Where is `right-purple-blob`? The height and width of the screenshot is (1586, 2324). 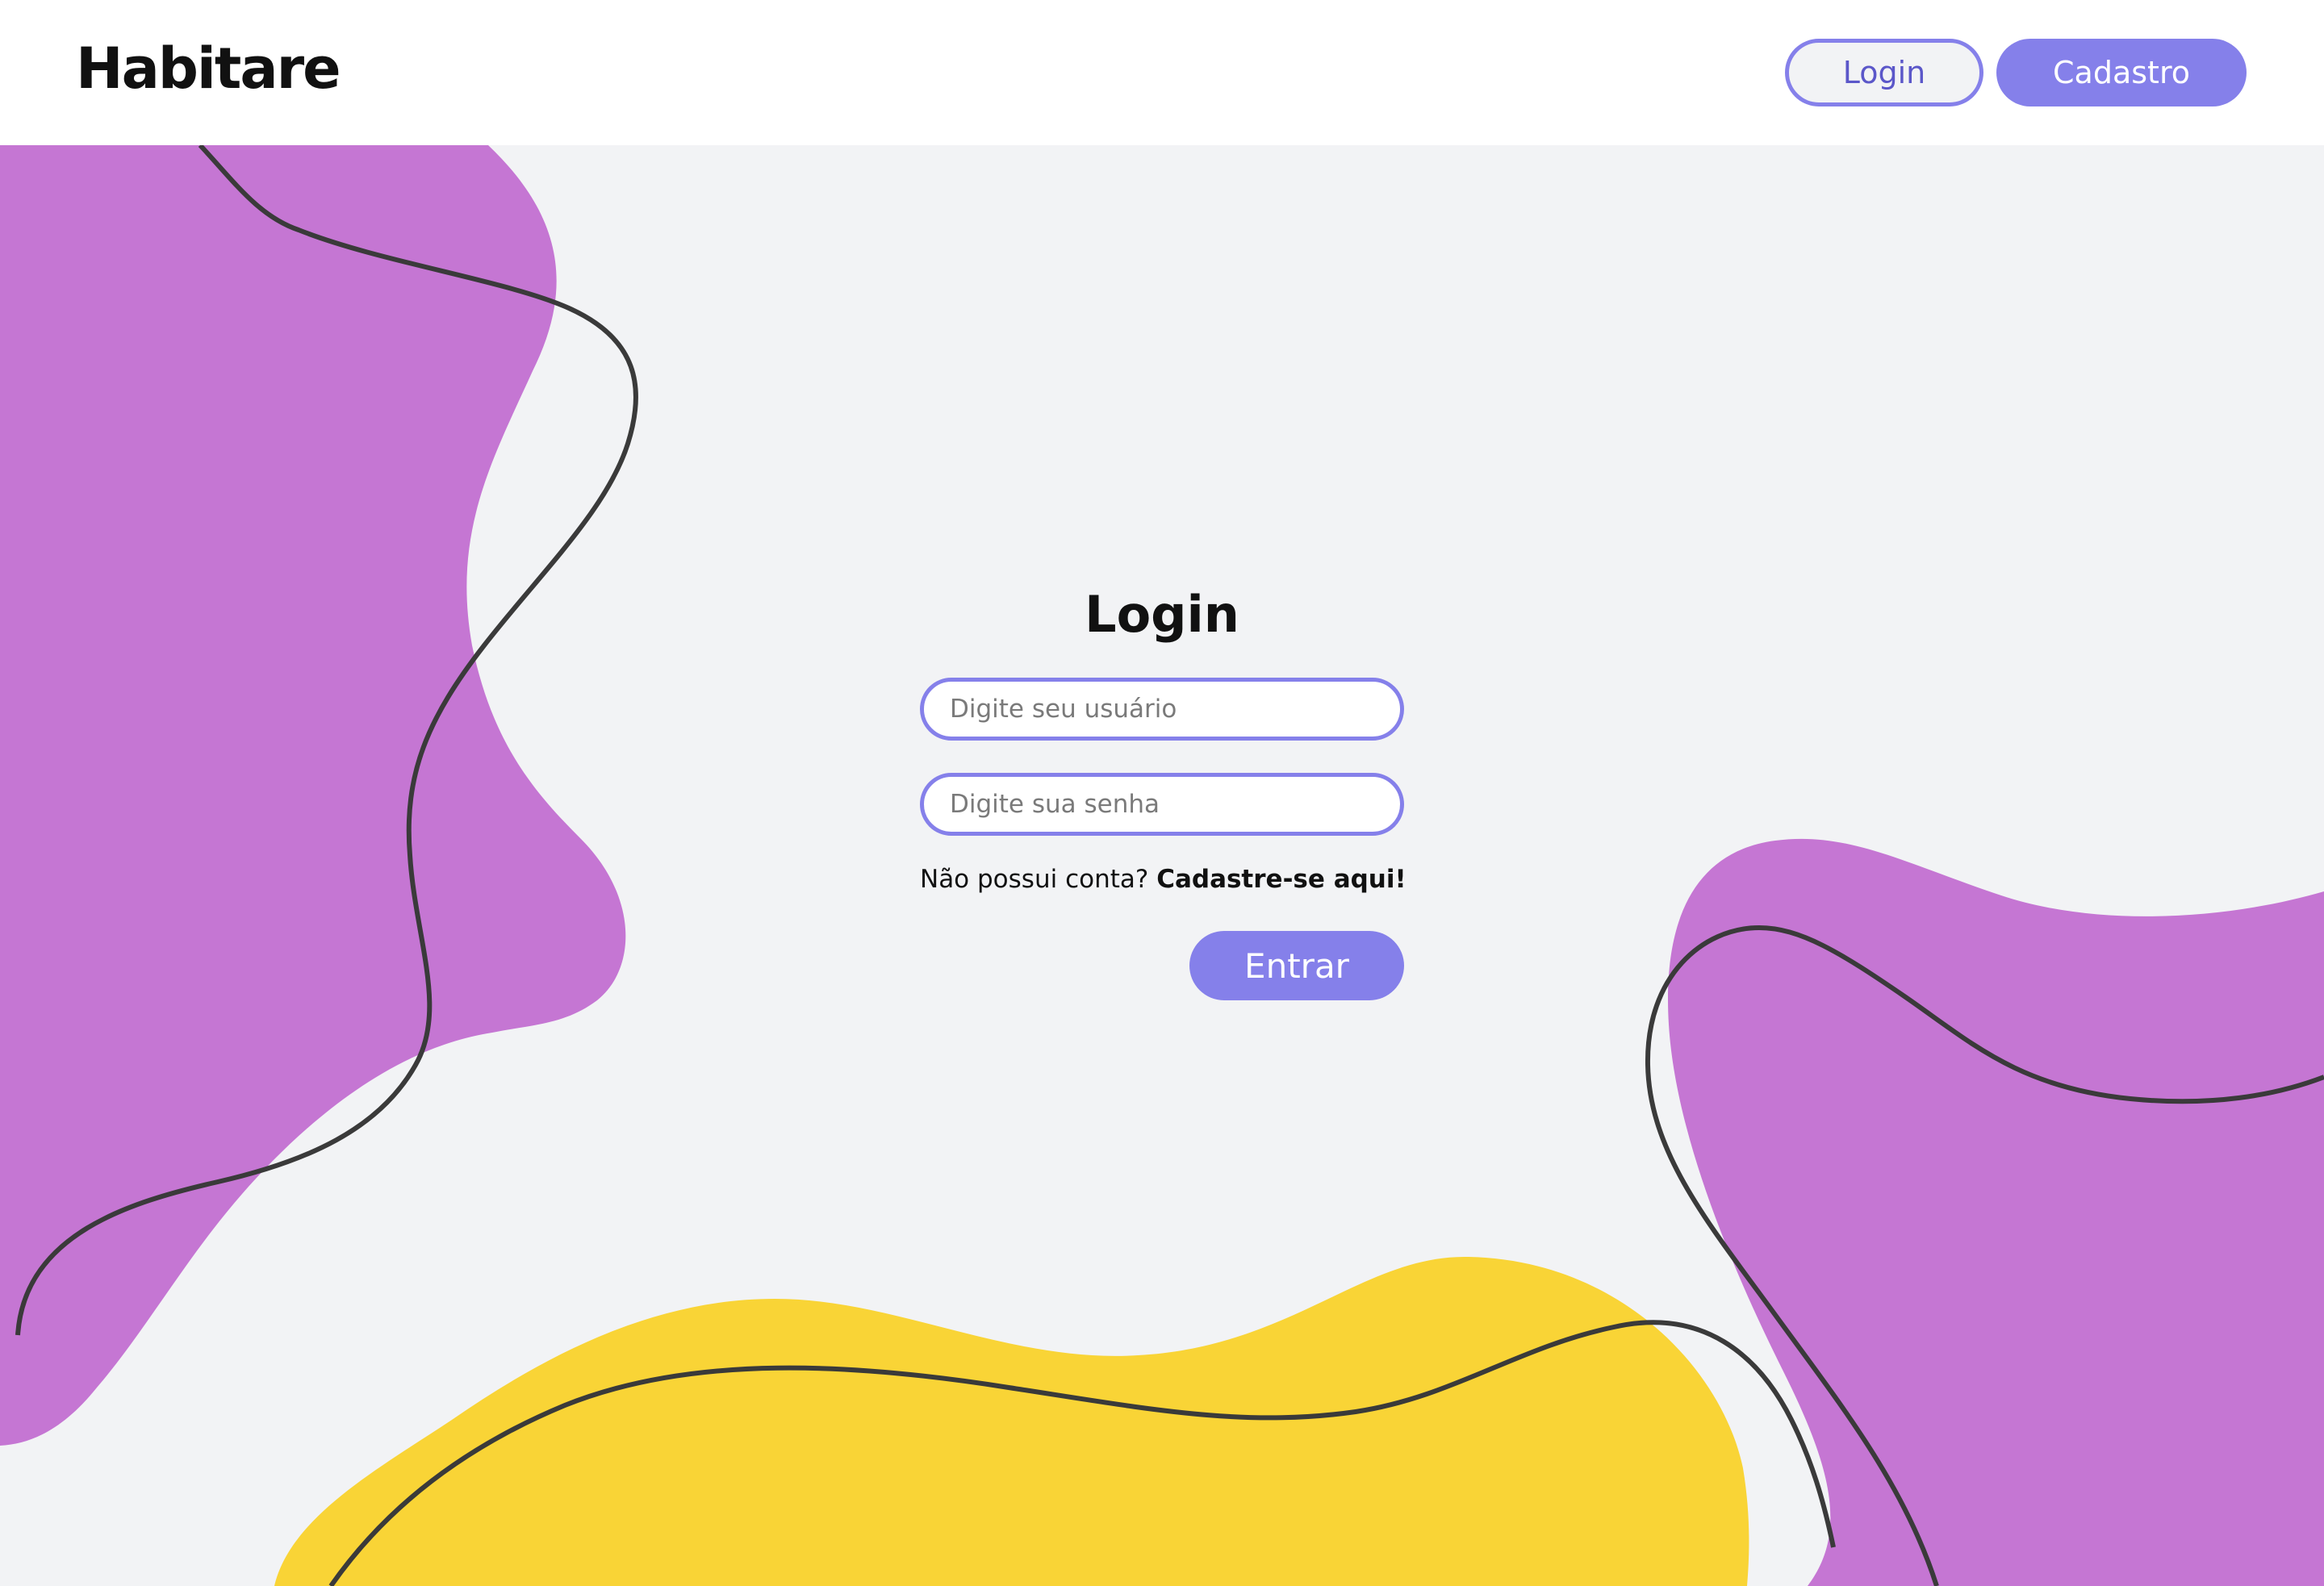
right-purple-blob is located at coordinates (1996, 1212).